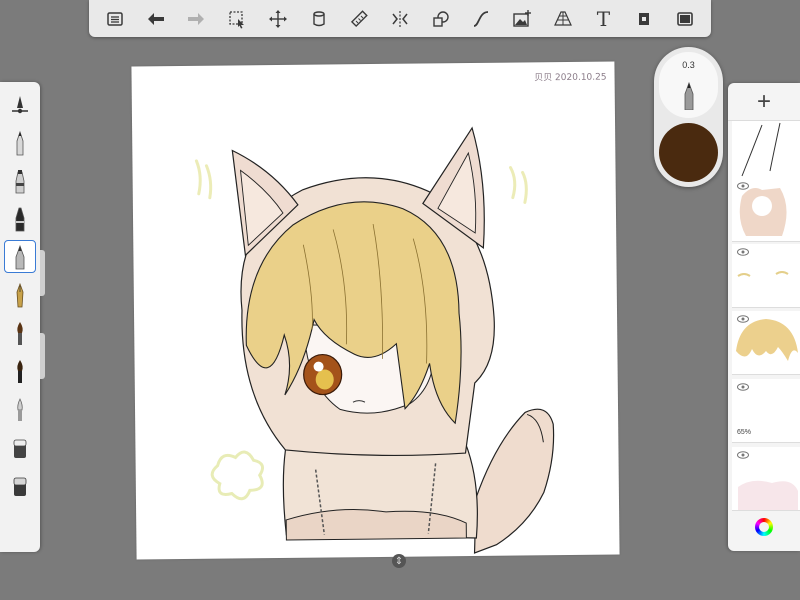 This screenshot has height=600, width=800. I want to click on symmetry-icon, so click(400, 19).